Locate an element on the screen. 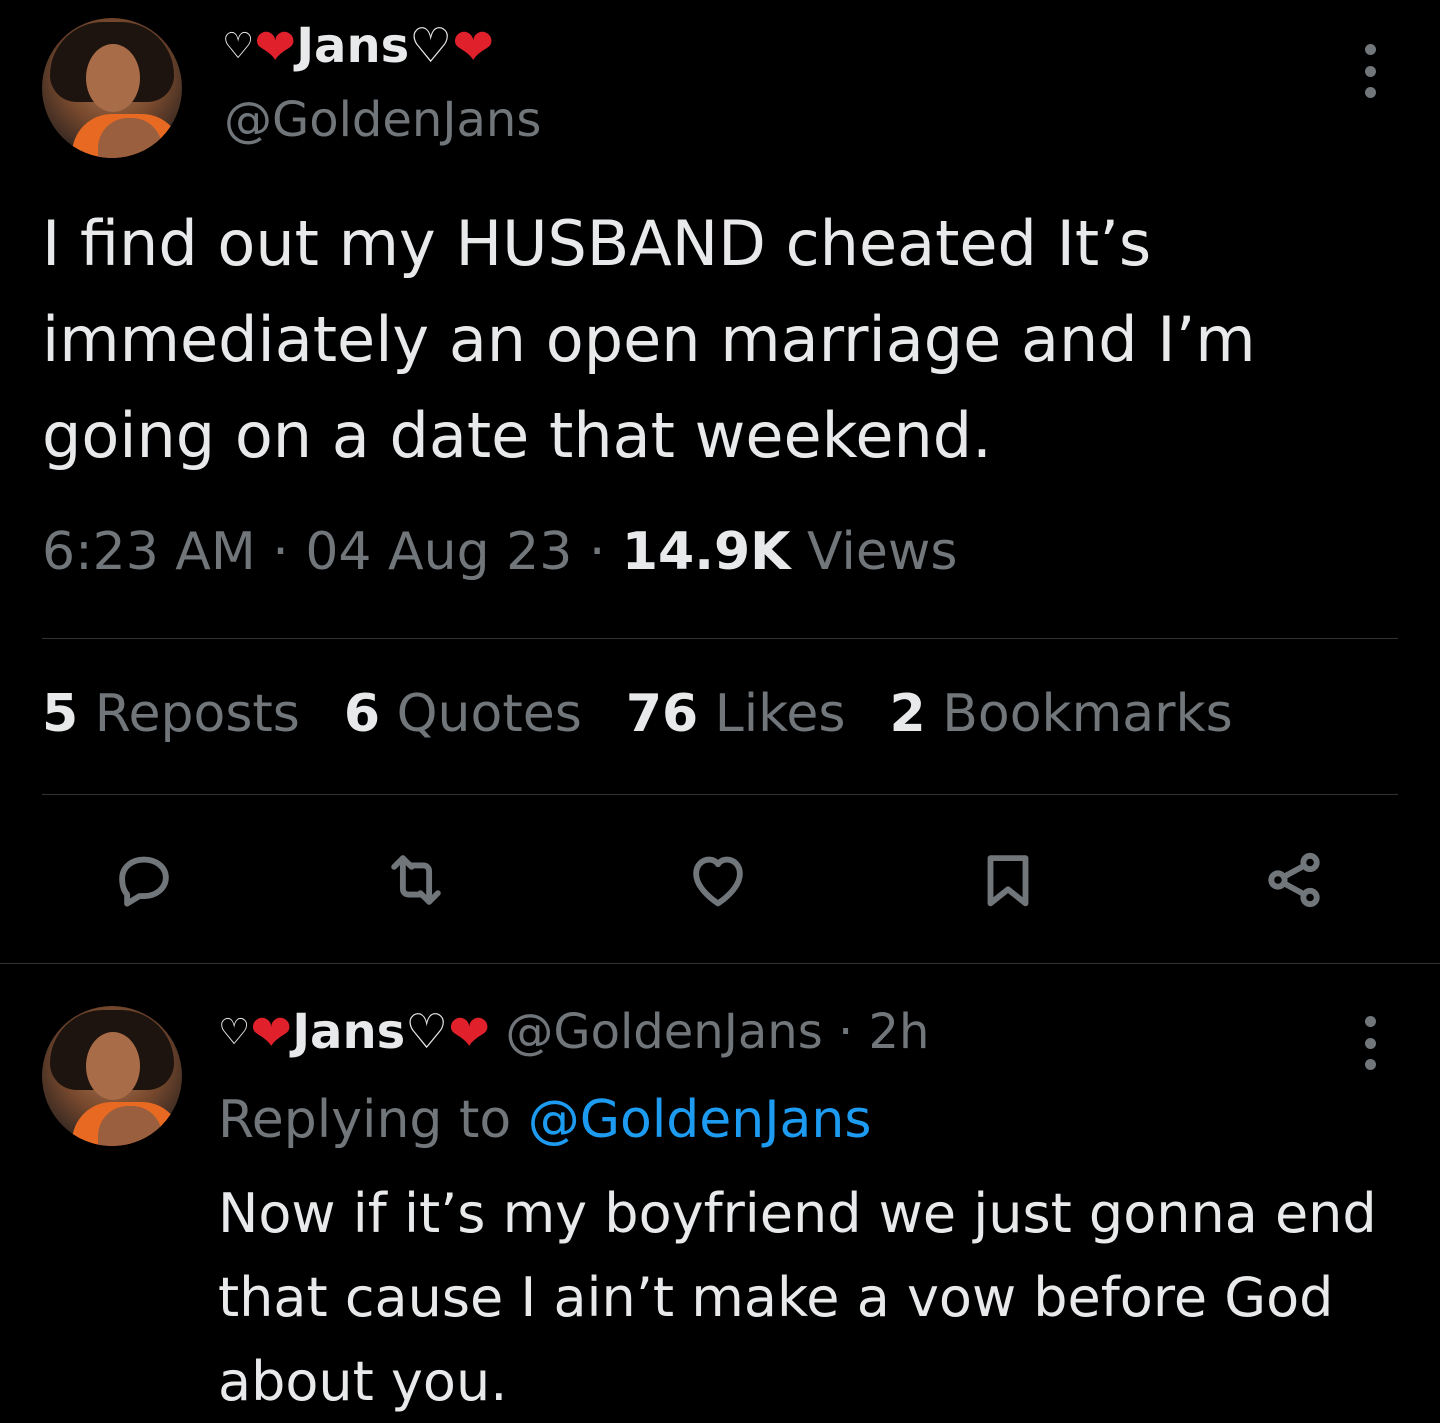  quotes-label: Quotes is located at coordinates (489, 714).